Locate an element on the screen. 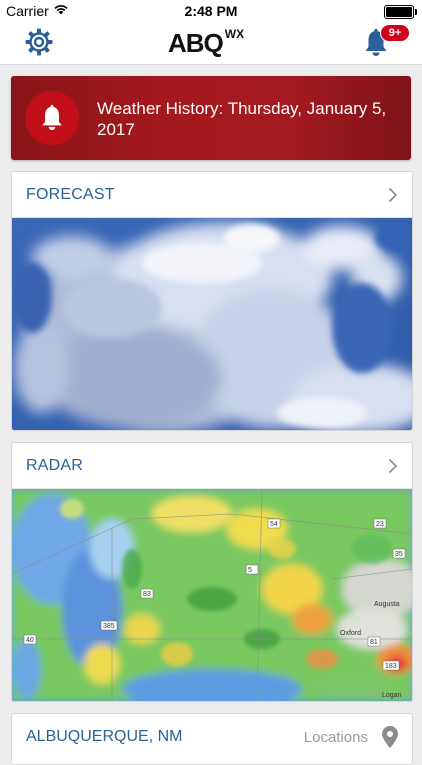 Image resolution: width=422 pixels, height=765 pixels. radar-road-label: 54 is located at coordinates (274, 524).